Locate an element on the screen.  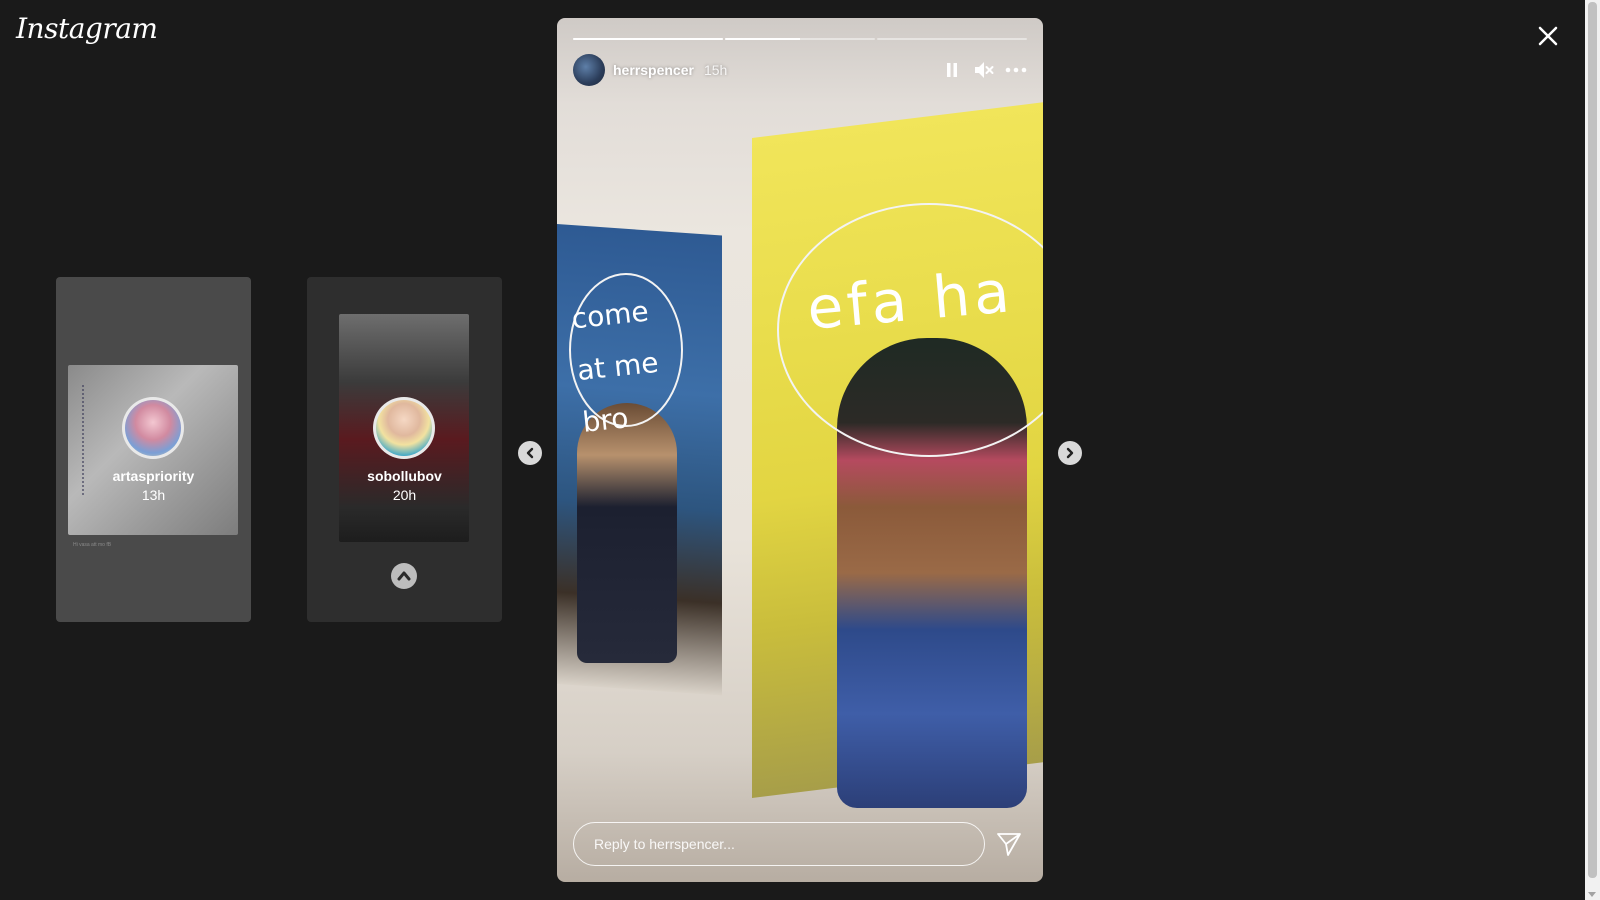
story-time: 15h is located at coordinates (715, 70).